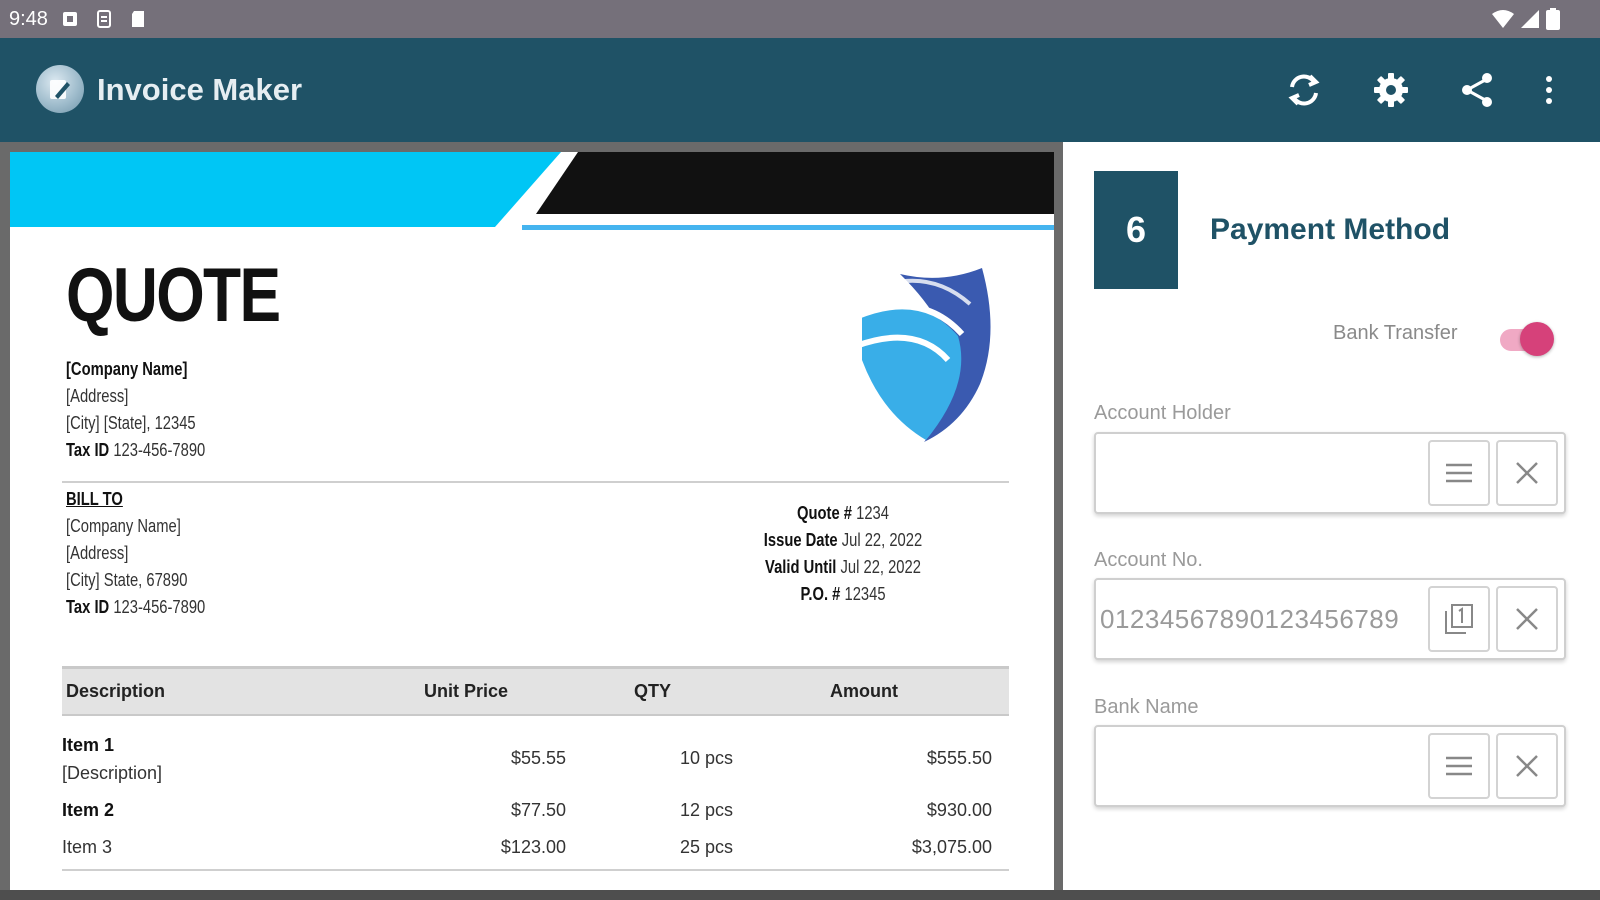 This screenshot has height=900, width=1600. Describe the element at coordinates (707, 847) in the screenshot. I see `table-row-qty: 25 pcs` at that location.